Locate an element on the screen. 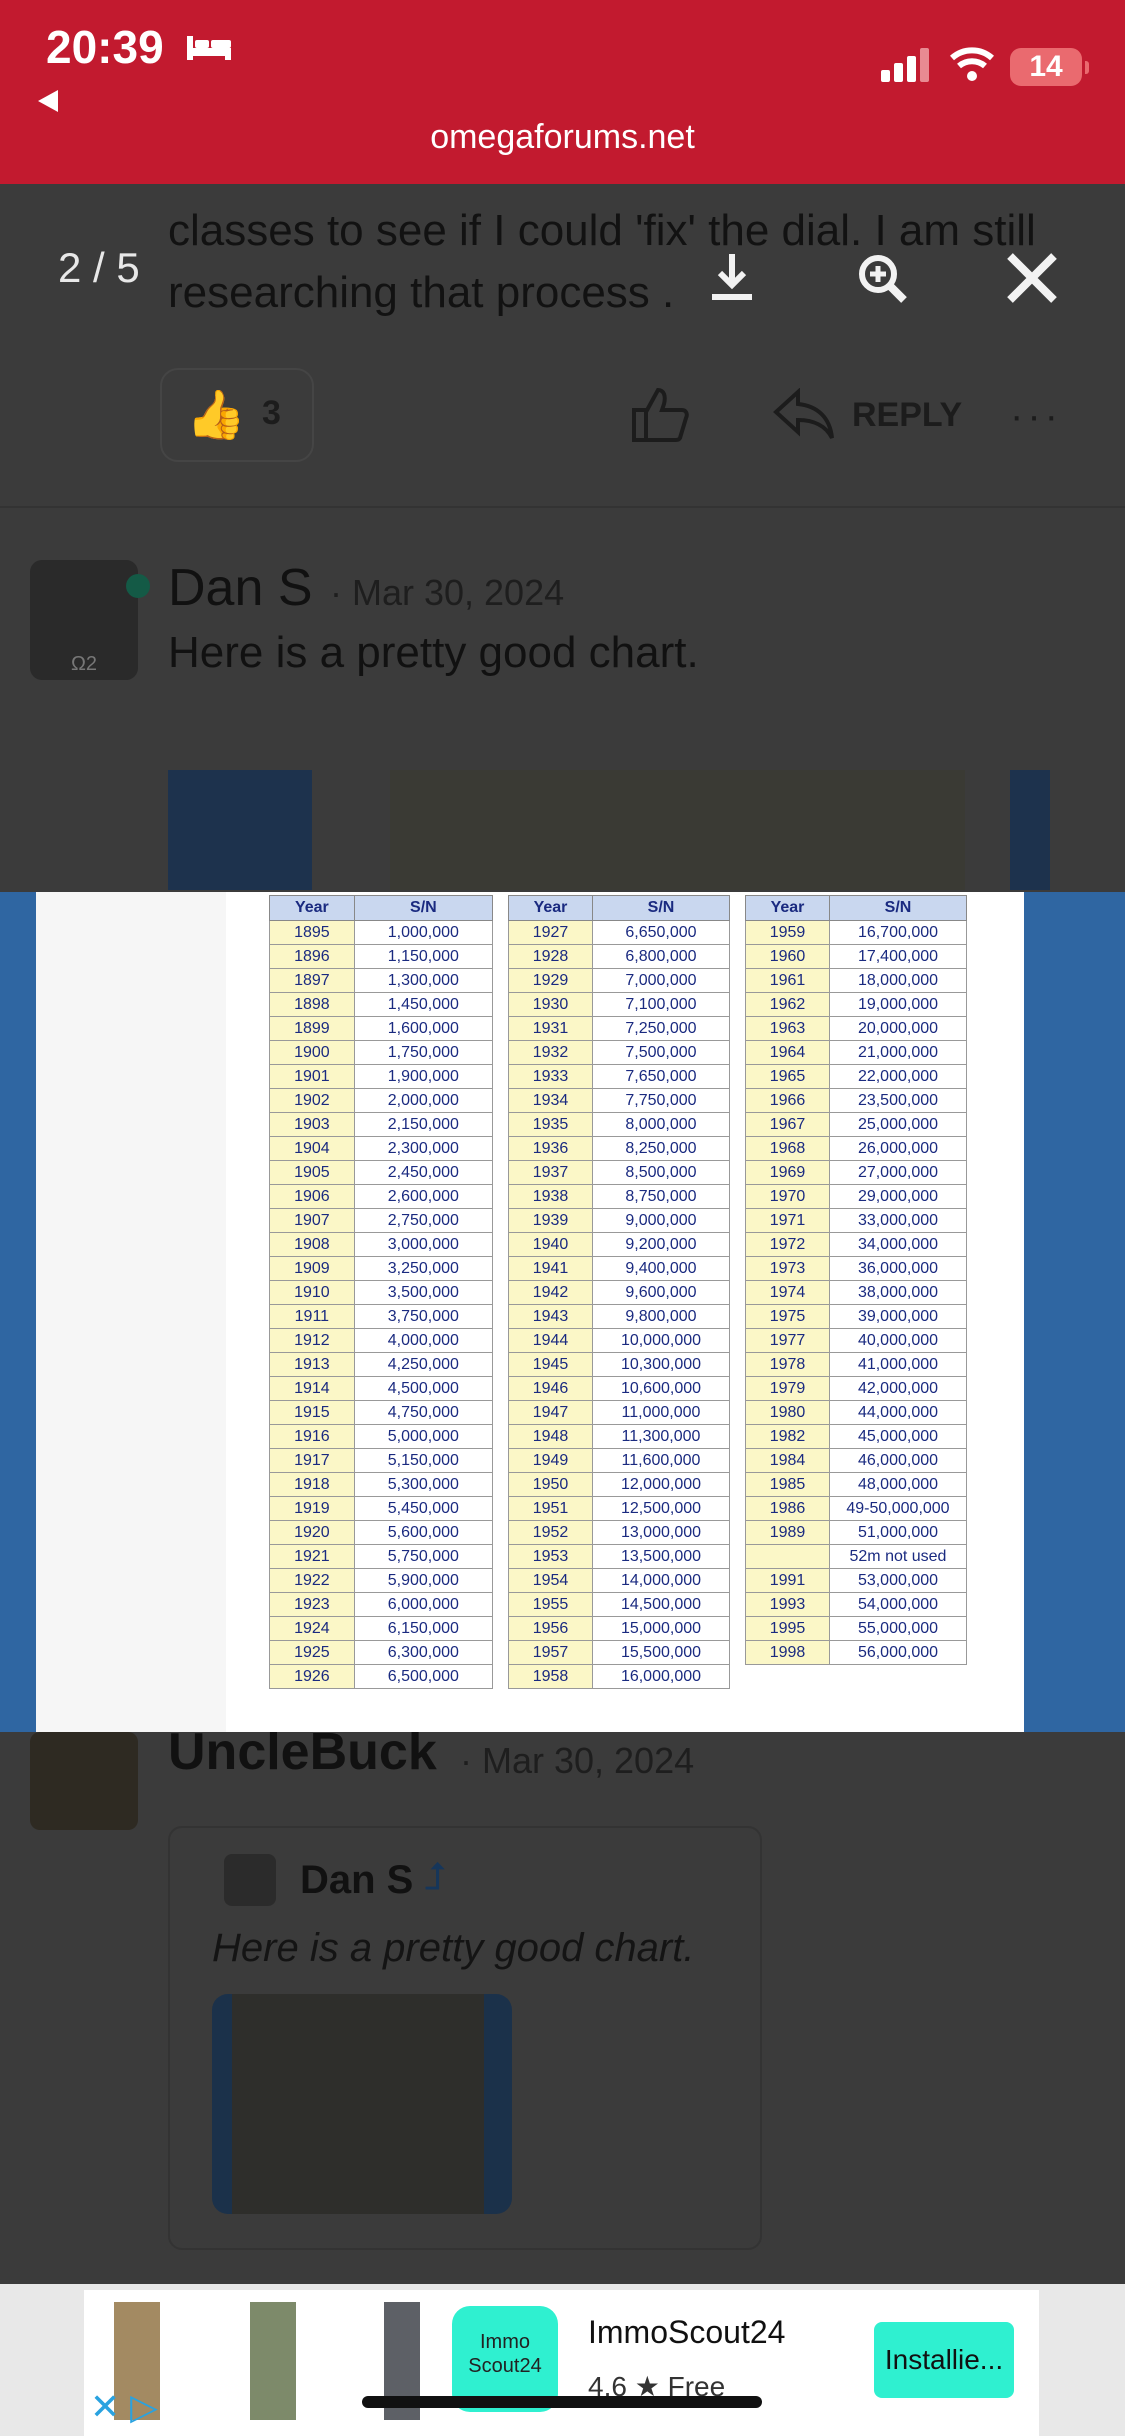 This screenshot has width=1125, height=2436. serial-cell: 5,300,000 is located at coordinates (423, 1484).